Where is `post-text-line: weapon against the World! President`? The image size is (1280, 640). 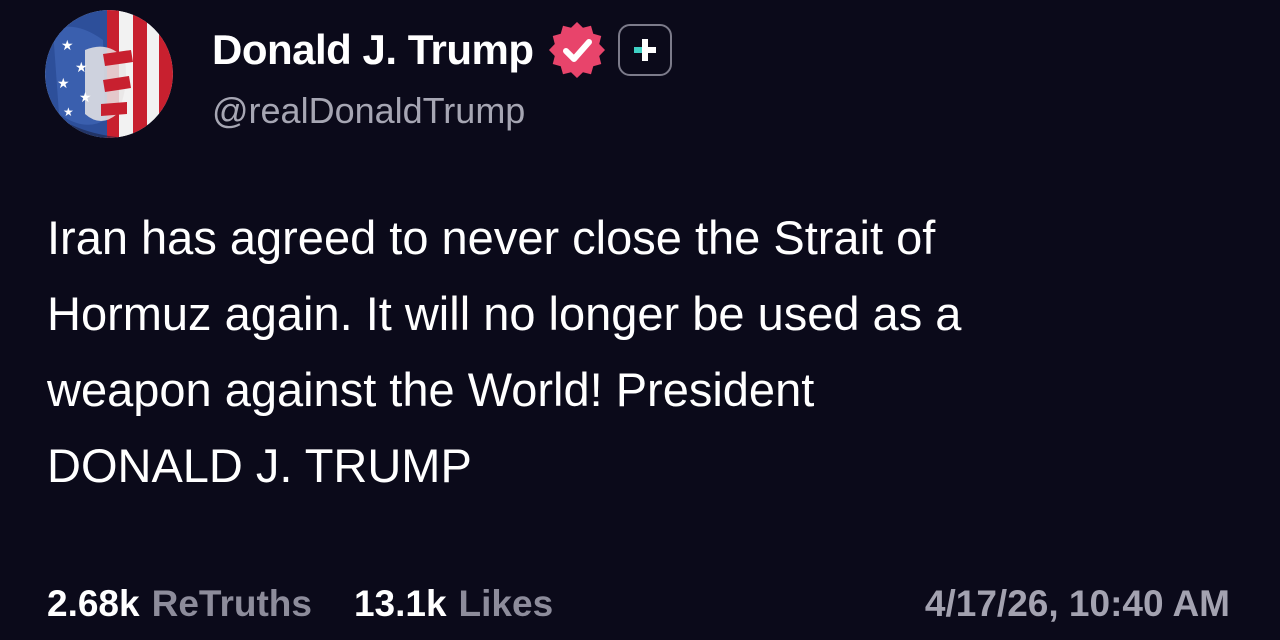 post-text-line: weapon against the World! President is located at coordinates (431, 389).